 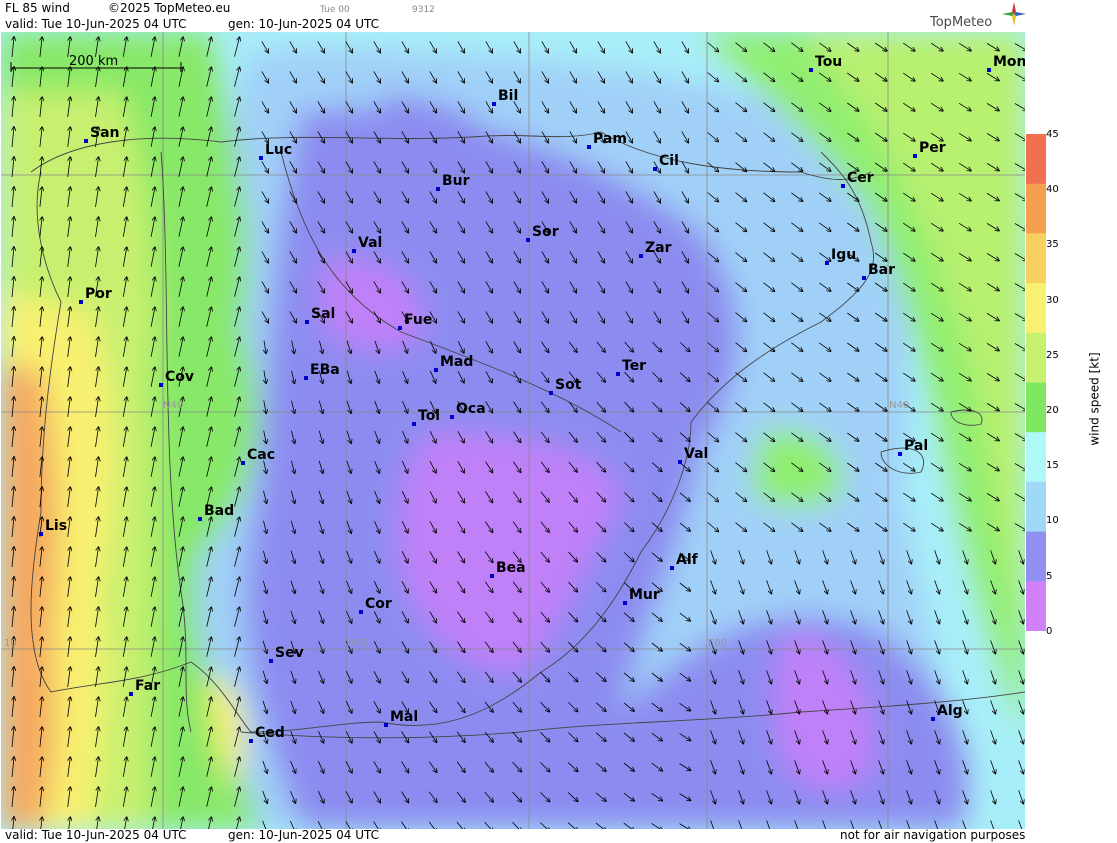 I want to click on city-marker: Mur, so click(x=641, y=596).